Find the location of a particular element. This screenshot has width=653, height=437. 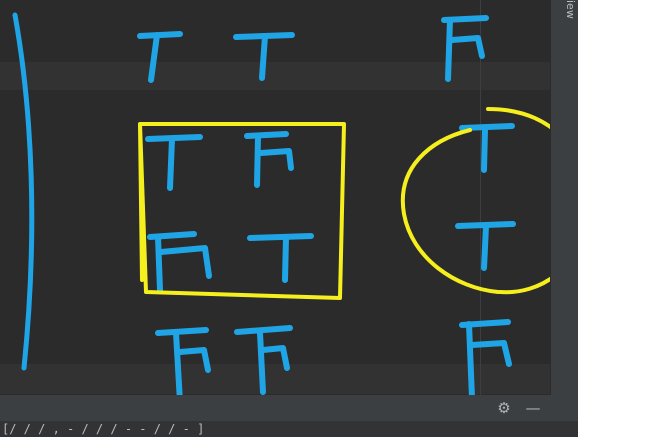

blank-area is located at coordinates (615, 218).